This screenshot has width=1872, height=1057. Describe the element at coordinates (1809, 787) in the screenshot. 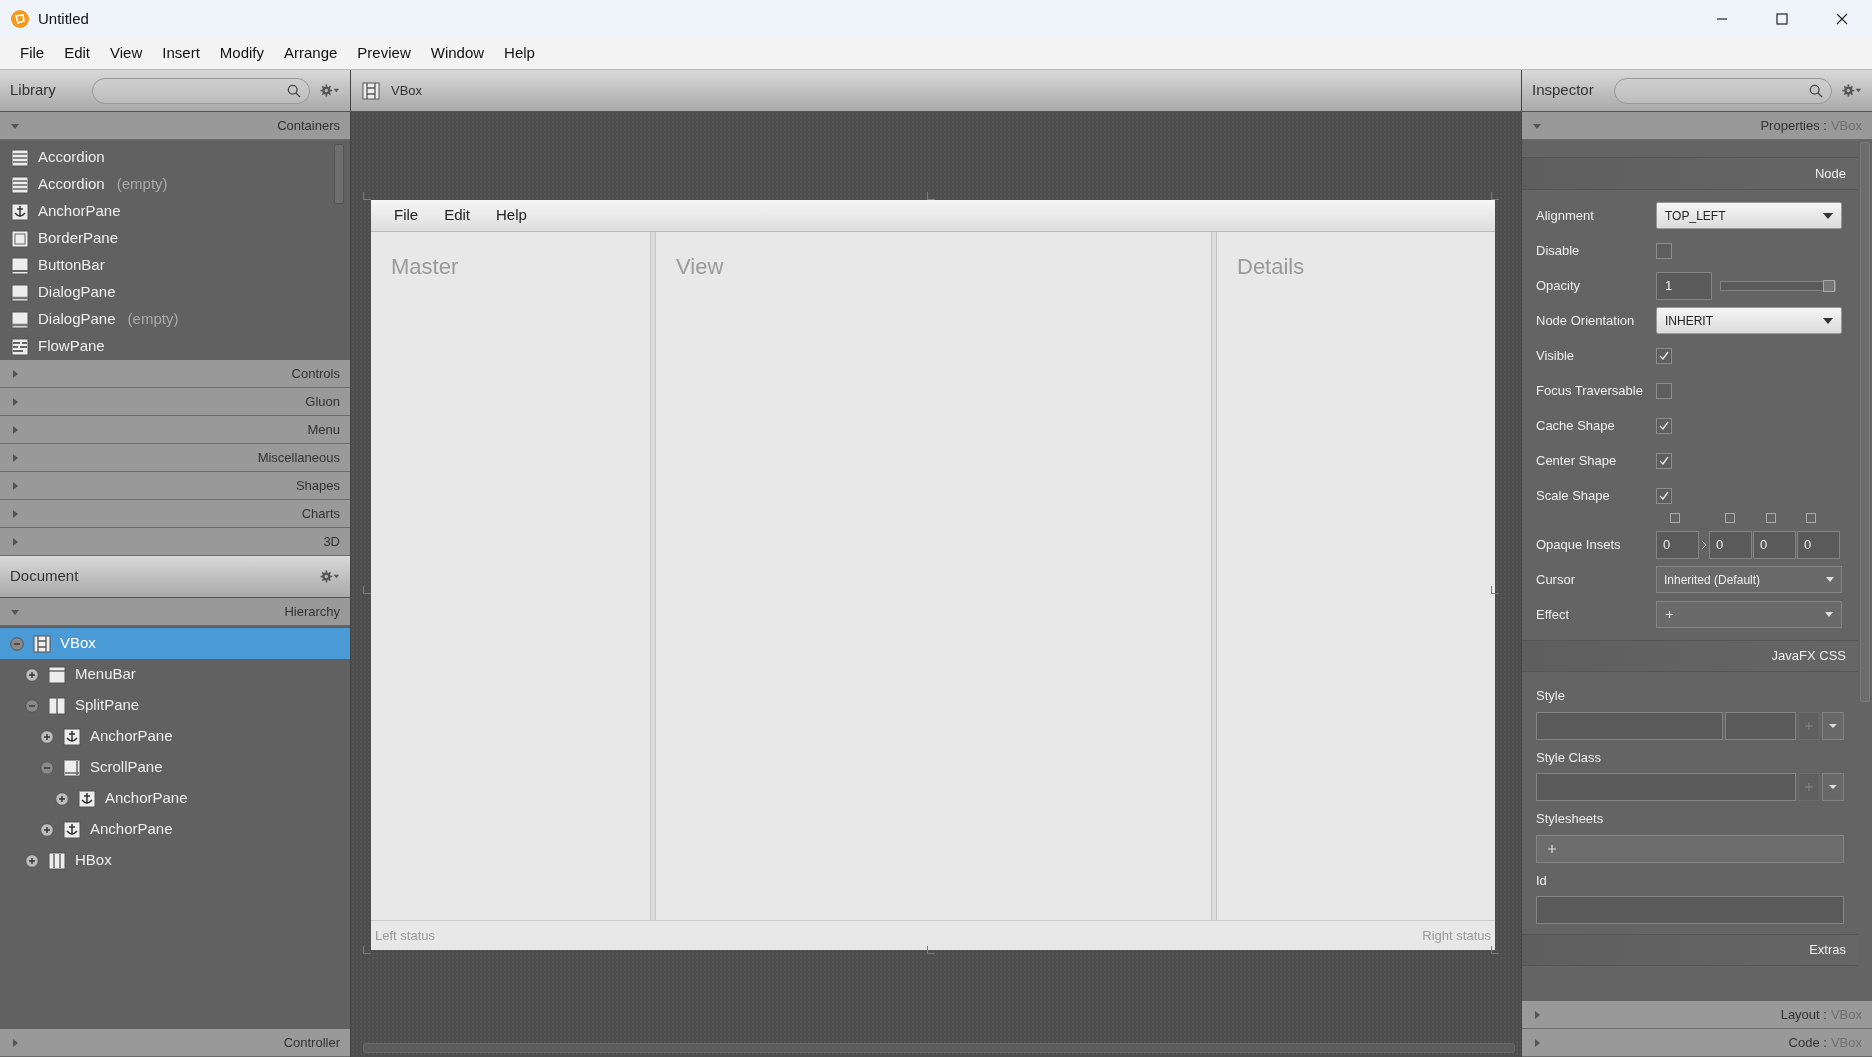

I see `add-button` at that location.